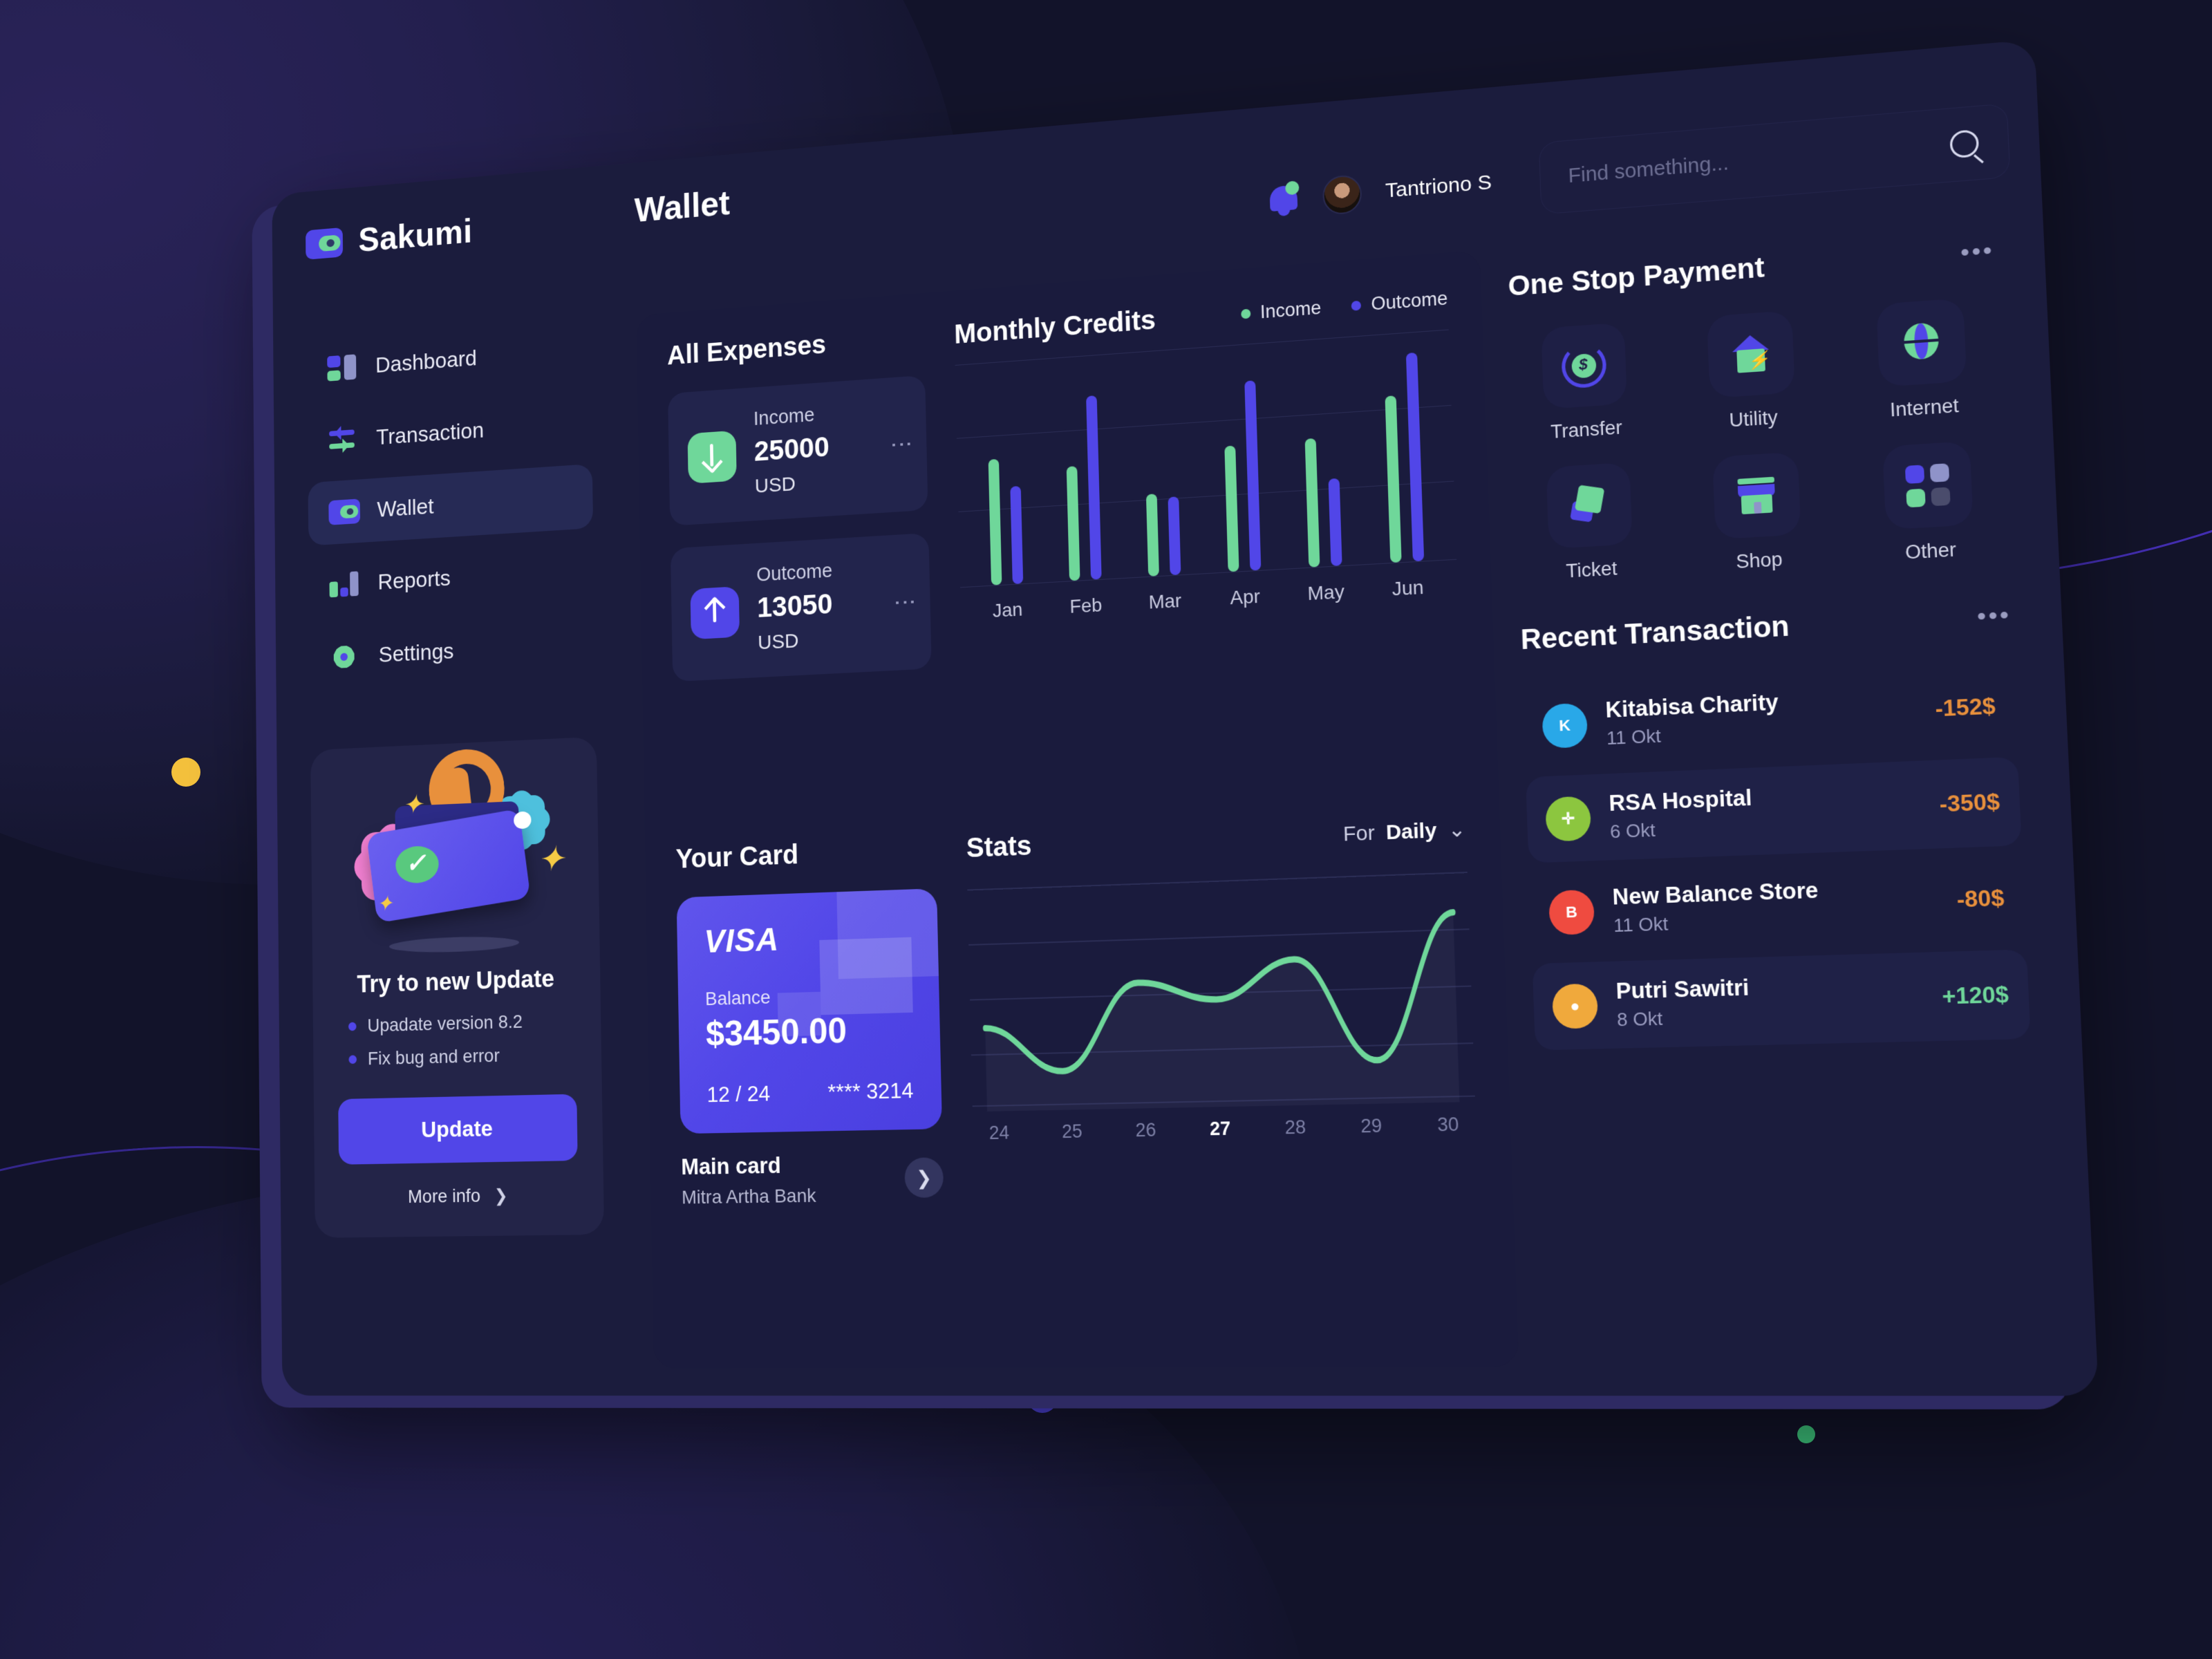  Describe the element at coordinates (1572, 912) in the screenshot. I see `transaction-avatar: B` at that location.